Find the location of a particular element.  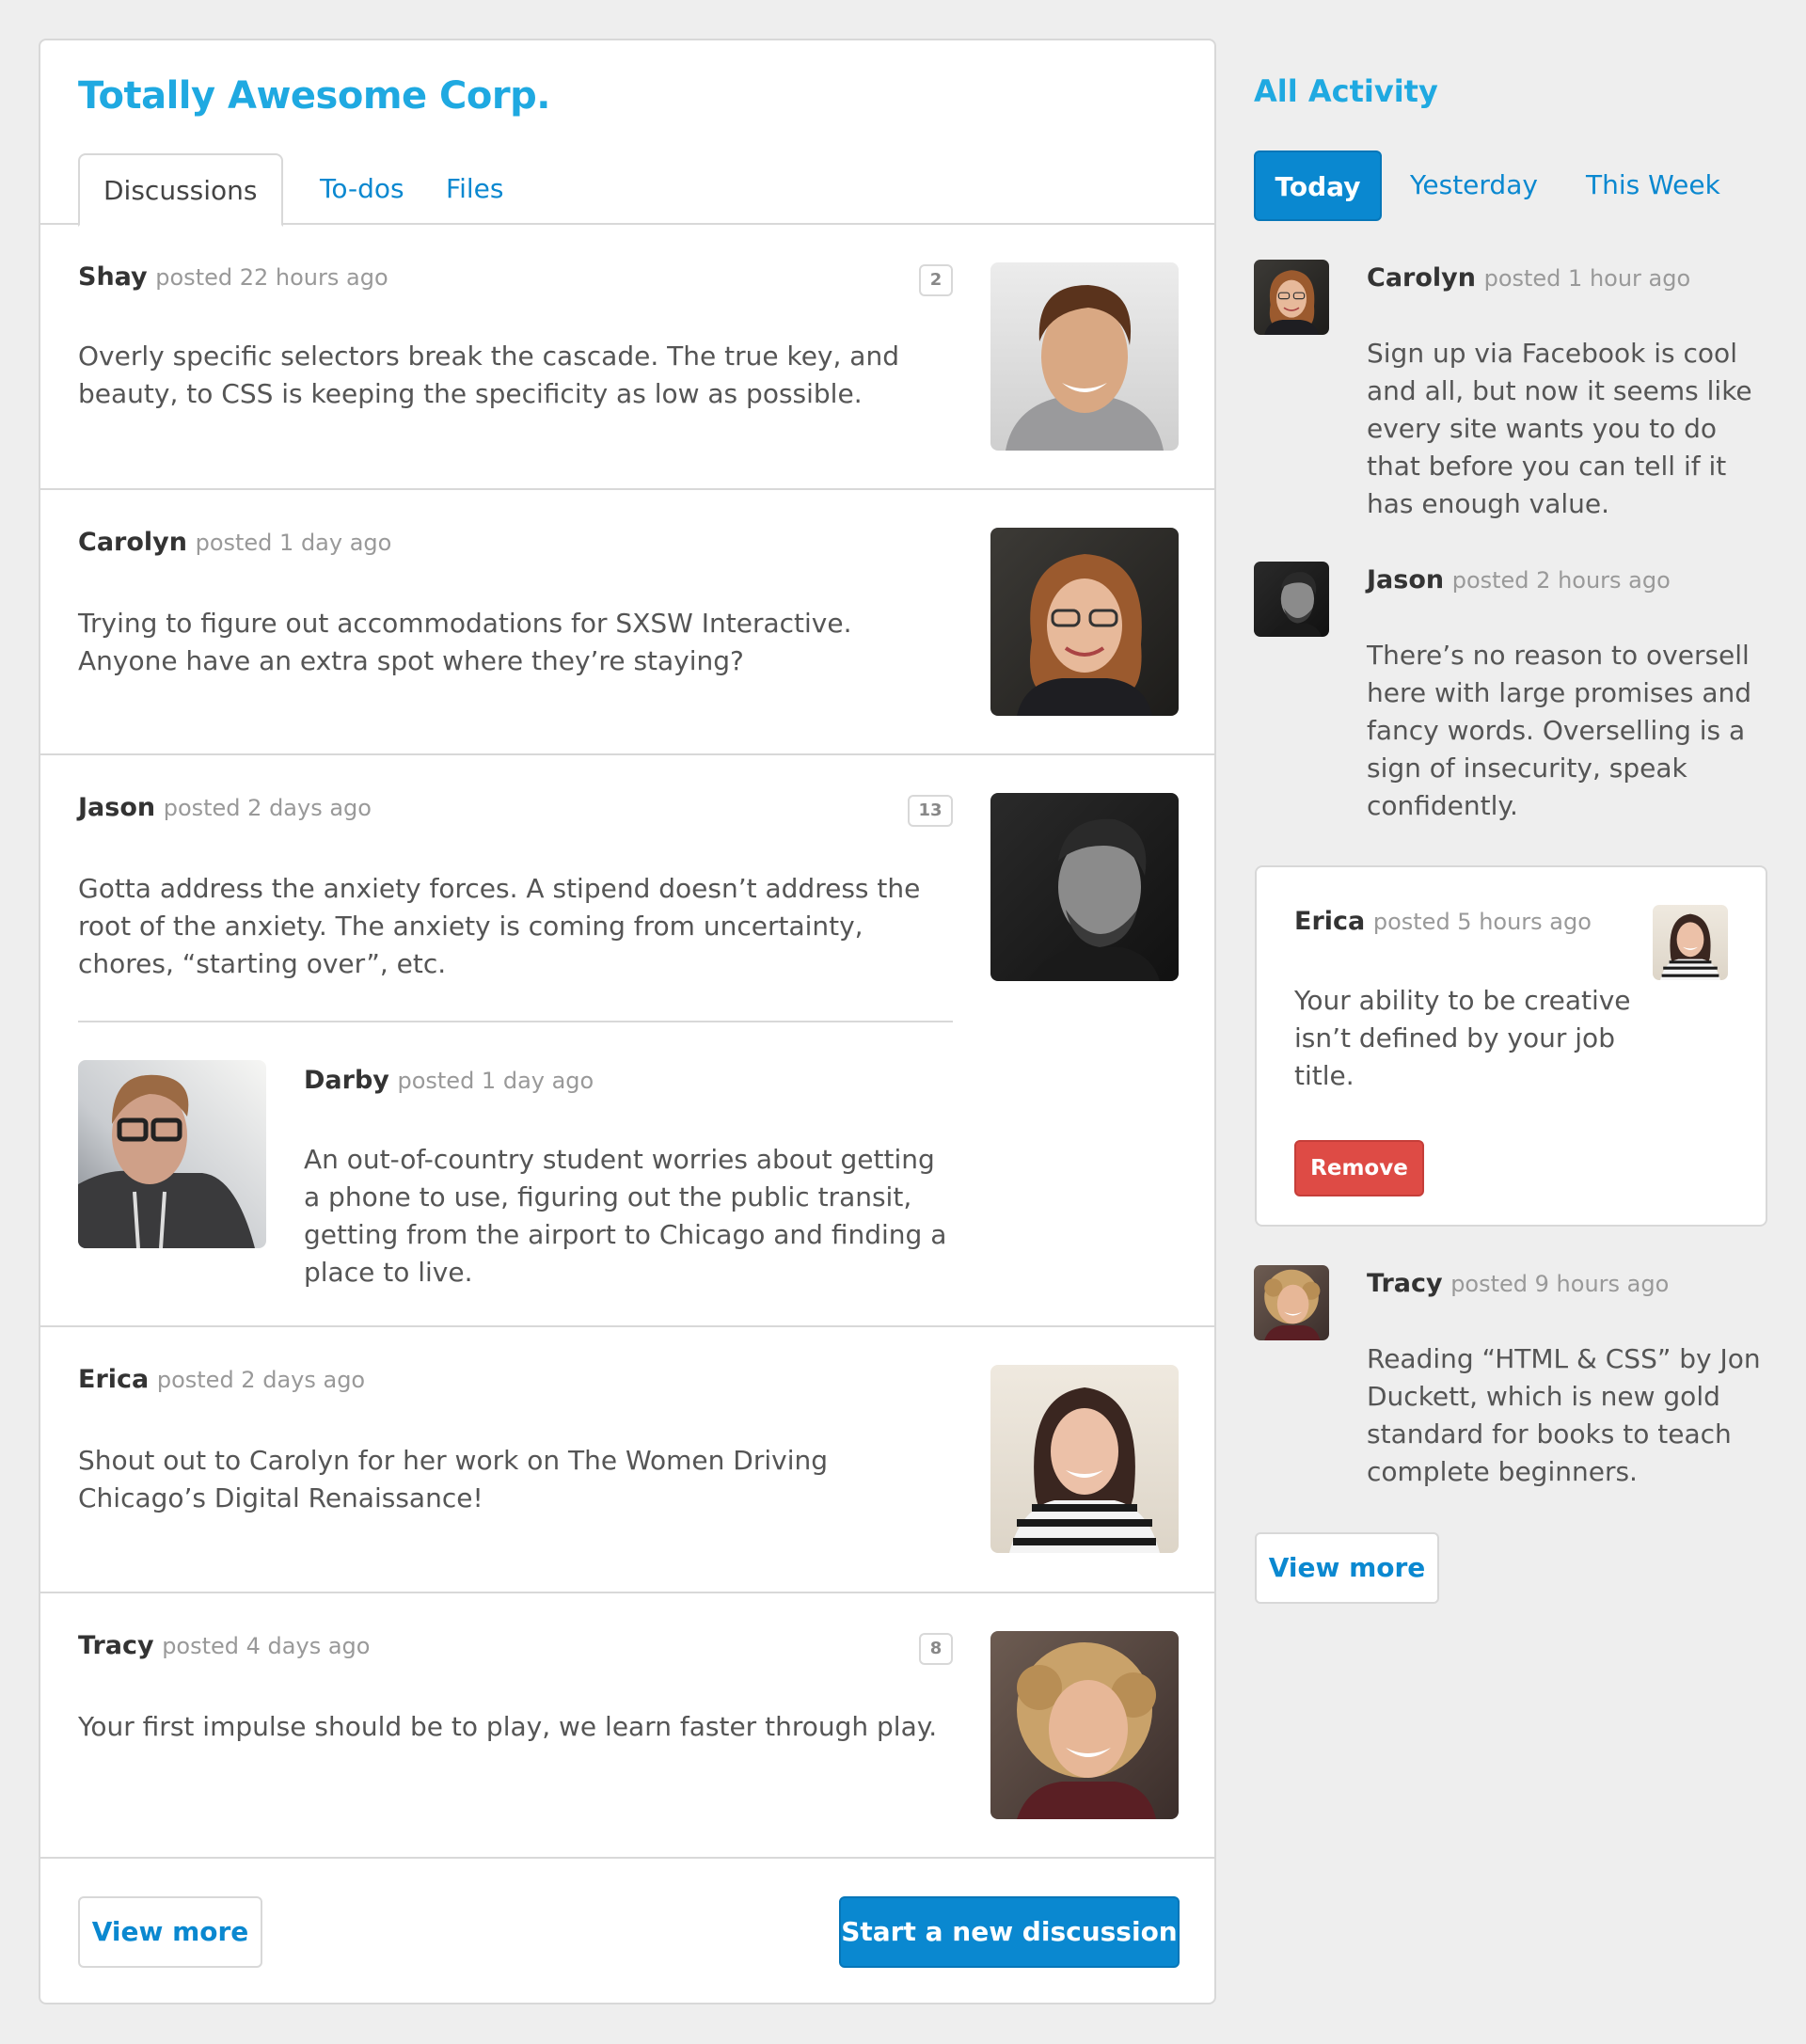

activity-meta: Erica posted 5 hours ago is located at coordinates (1443, 921).